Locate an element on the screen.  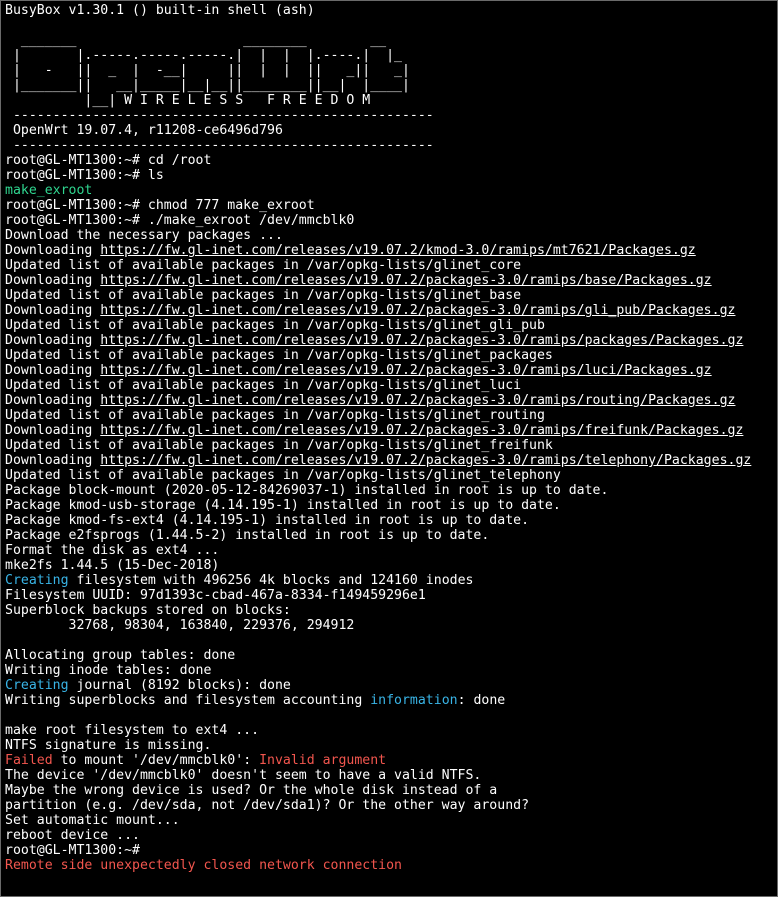
output-text: Writing inode tables: done is located at coordinates (108, 670).